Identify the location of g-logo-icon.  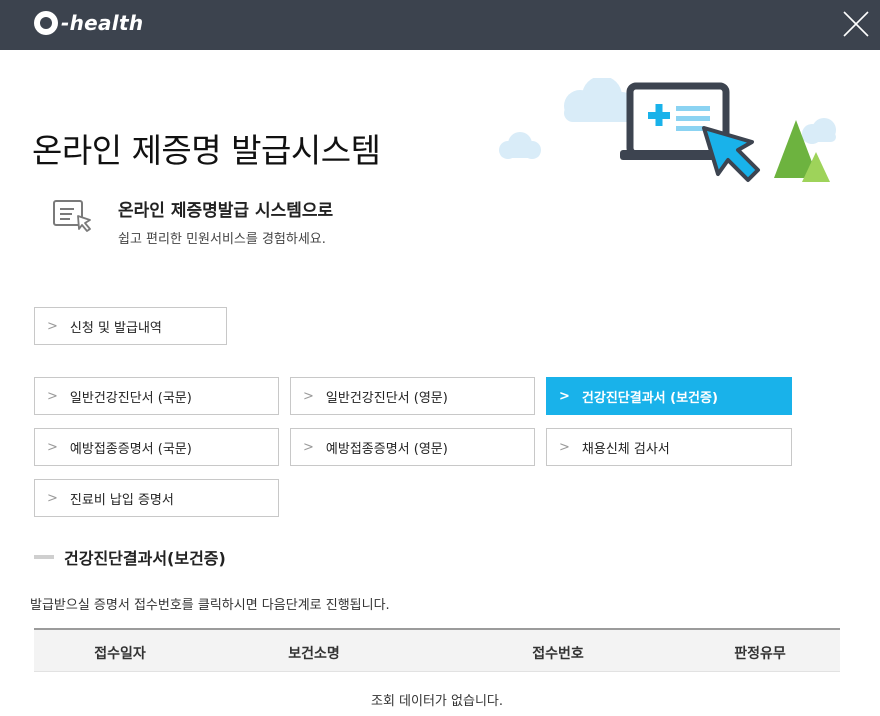
(46, 23).